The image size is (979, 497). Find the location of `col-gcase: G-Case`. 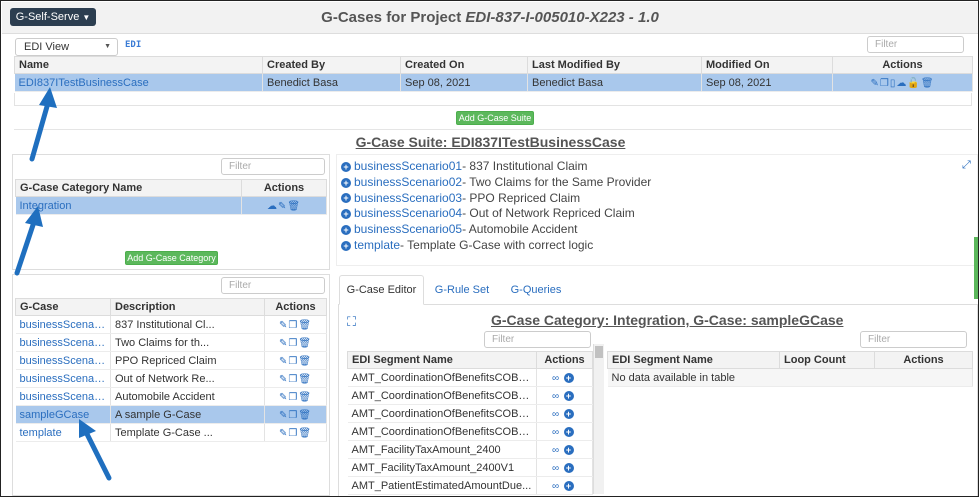

col-gcase: G-Case is located at coordinates (63, 307).